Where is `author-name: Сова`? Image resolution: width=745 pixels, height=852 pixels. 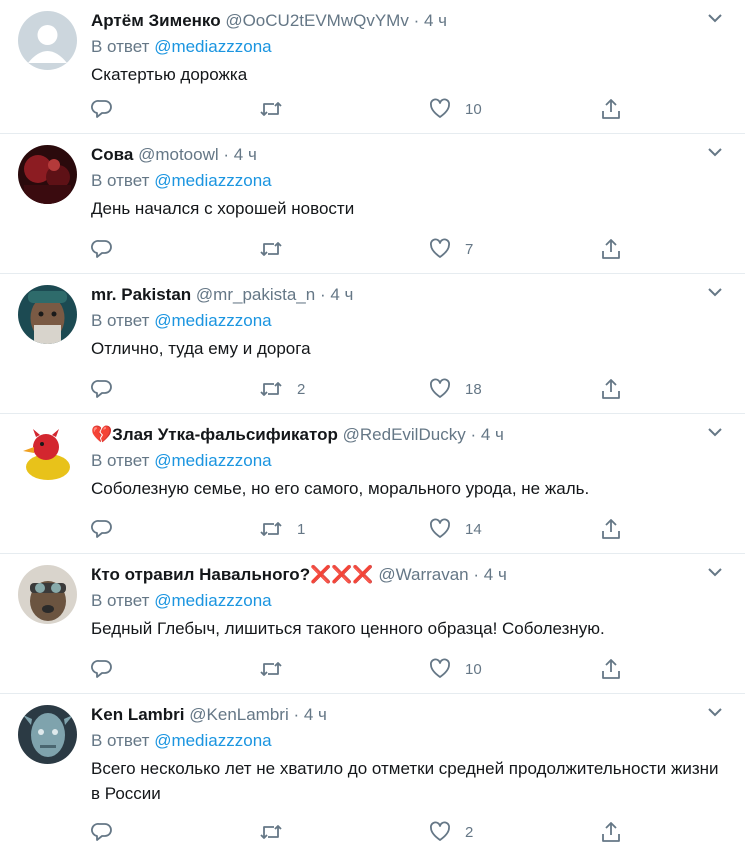 author-name: Сова is located at coordinates (112, 154).